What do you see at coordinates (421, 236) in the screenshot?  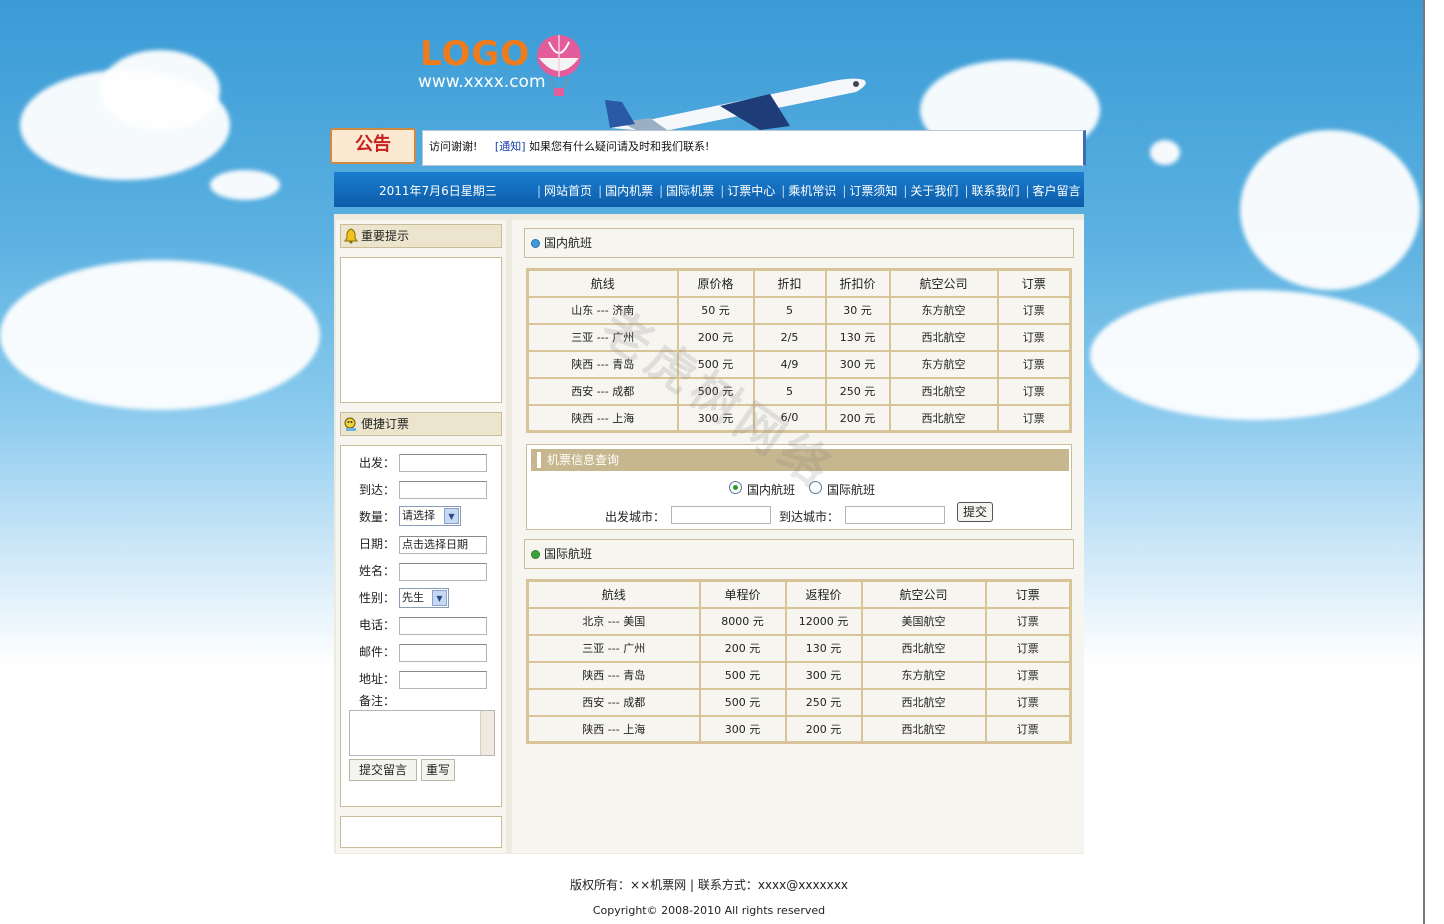 I see `tips-panel-header: 重要提示` at bounding box center [421, 236].